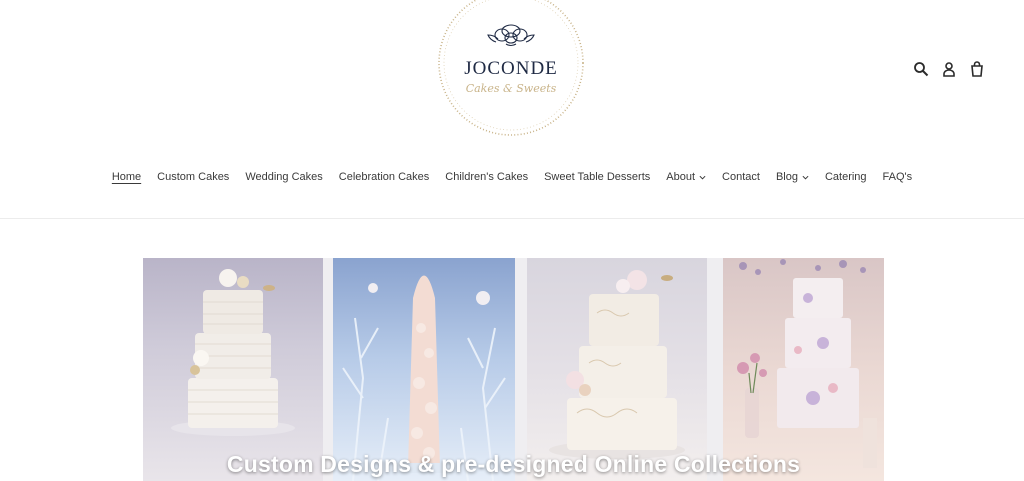 Image resolution: width=1024 pixels, height=481 pixels. I want to click on nav-label: Celebration Cakes, so click(384, 177).